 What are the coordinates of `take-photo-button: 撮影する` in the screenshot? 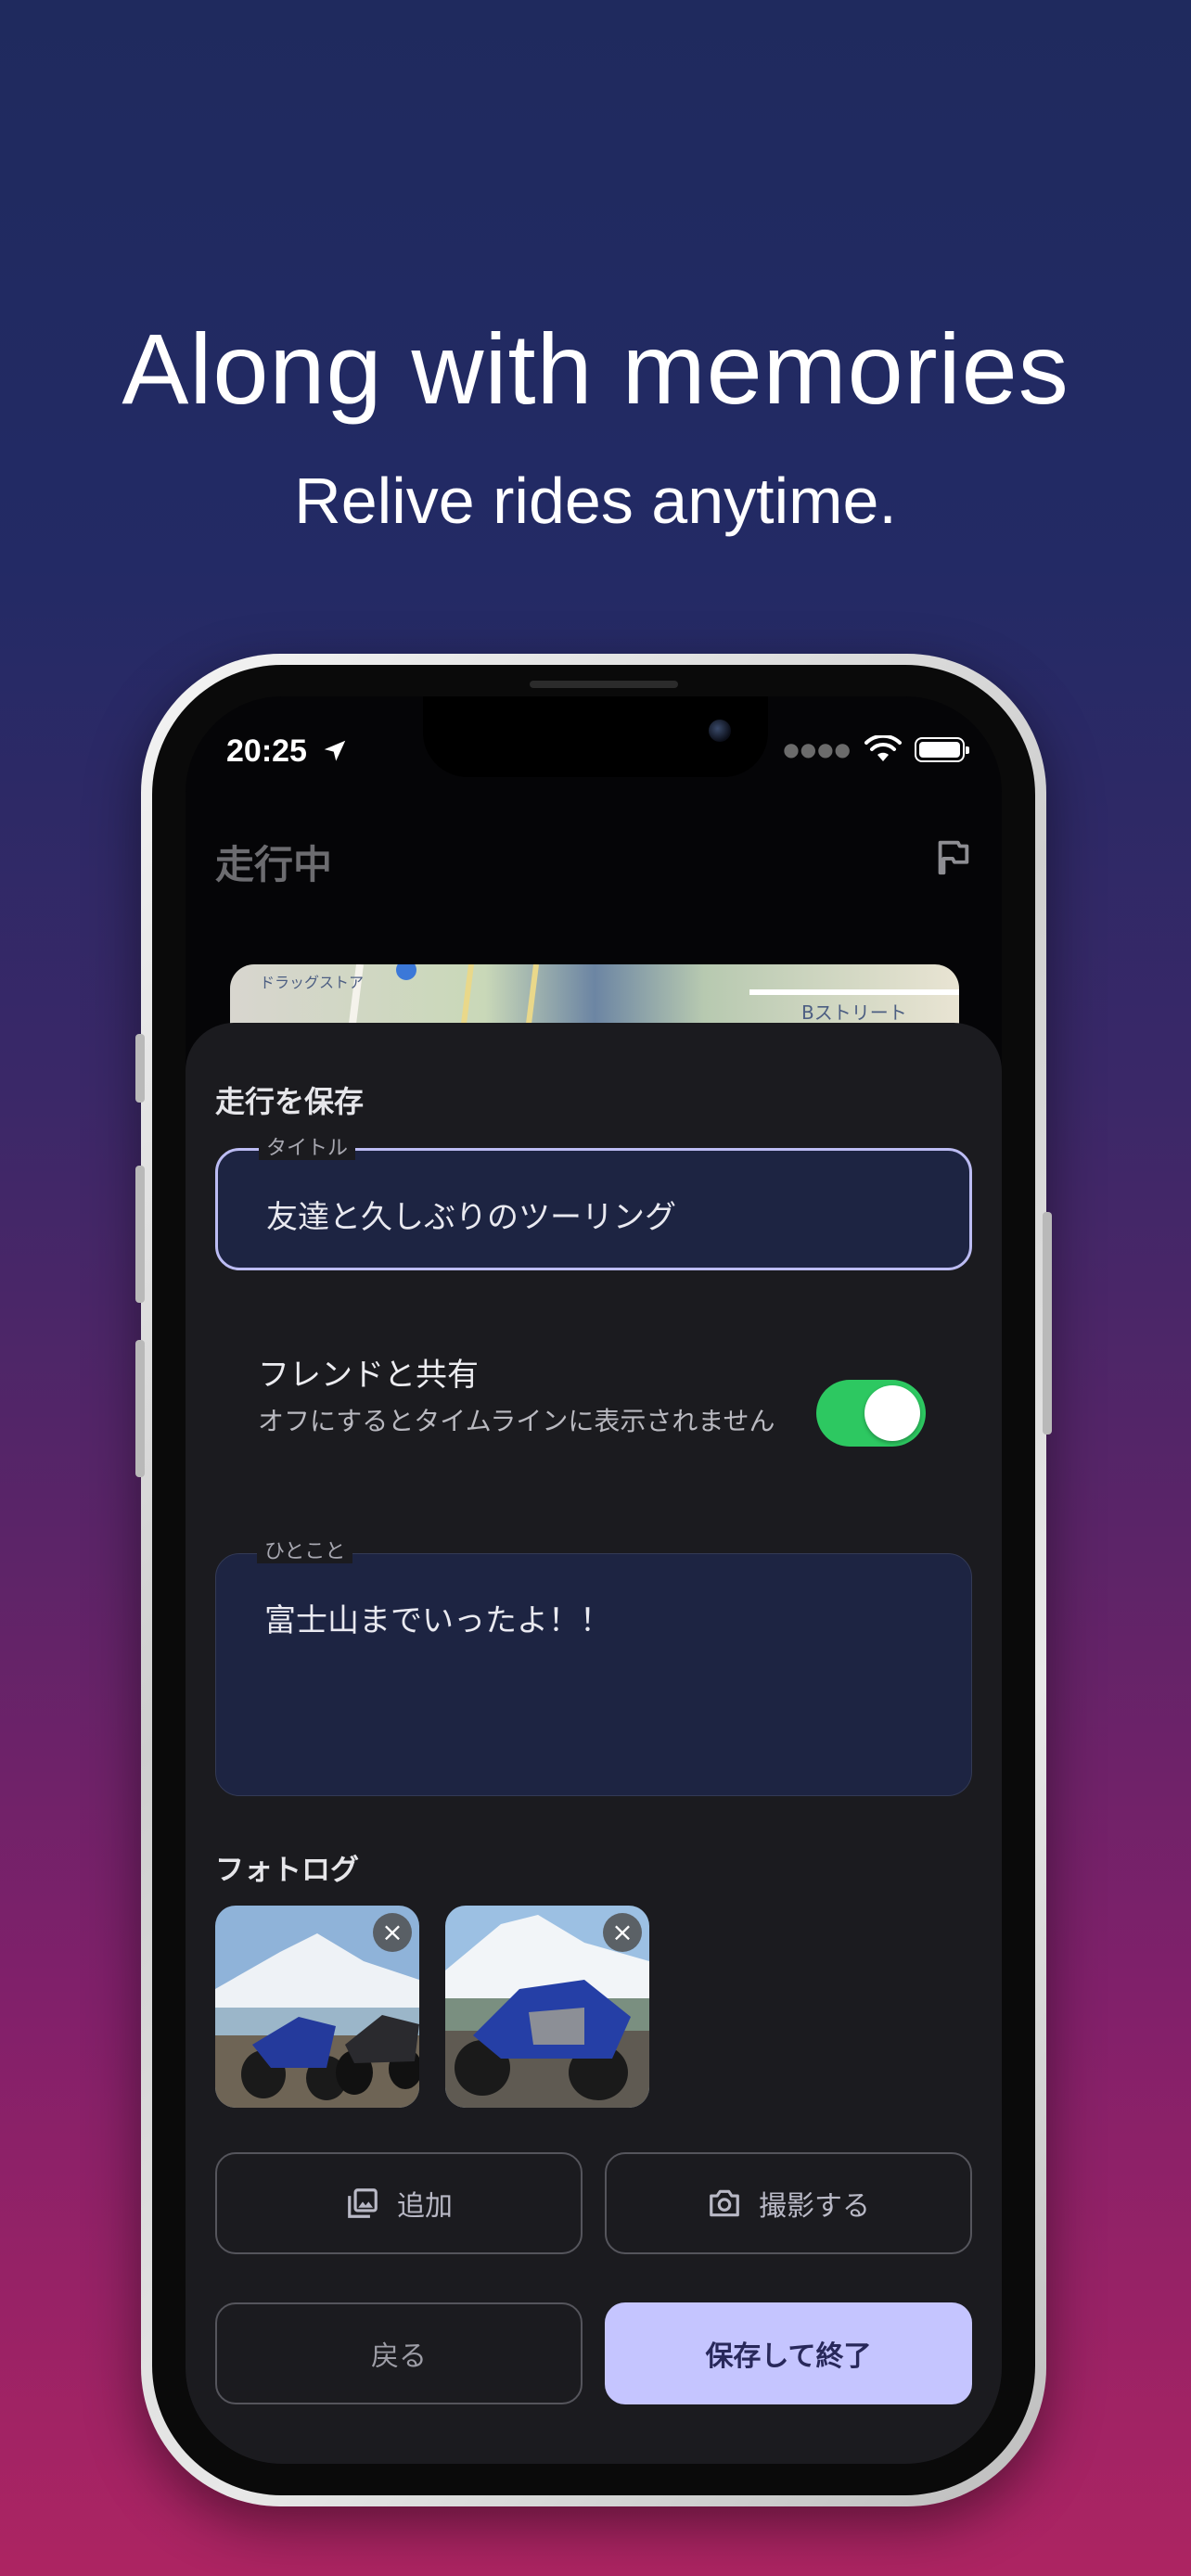 It's located at (788, 2203).